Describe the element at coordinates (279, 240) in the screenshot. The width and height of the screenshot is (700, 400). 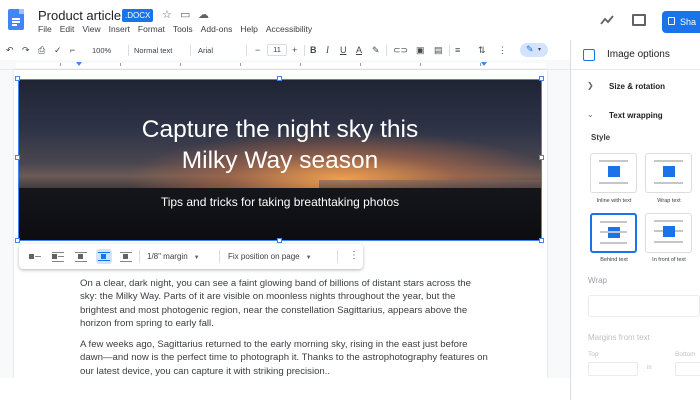
I see `resize-handle-bottom` at that location.